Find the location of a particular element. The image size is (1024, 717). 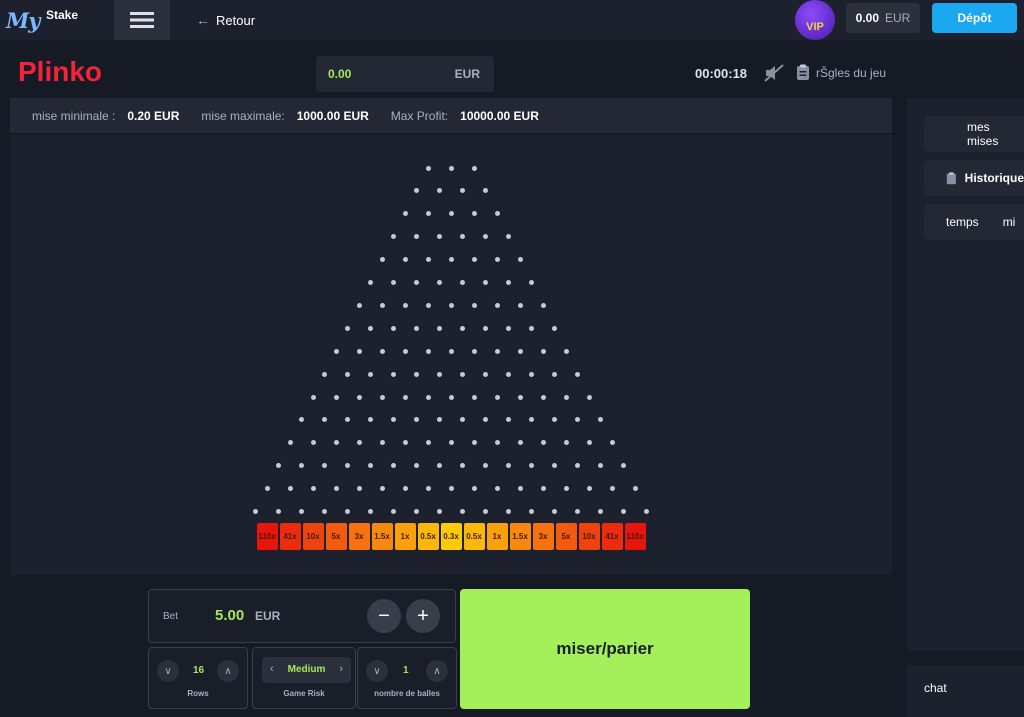

col-time-header: temps is located at coordinates (962, 222).